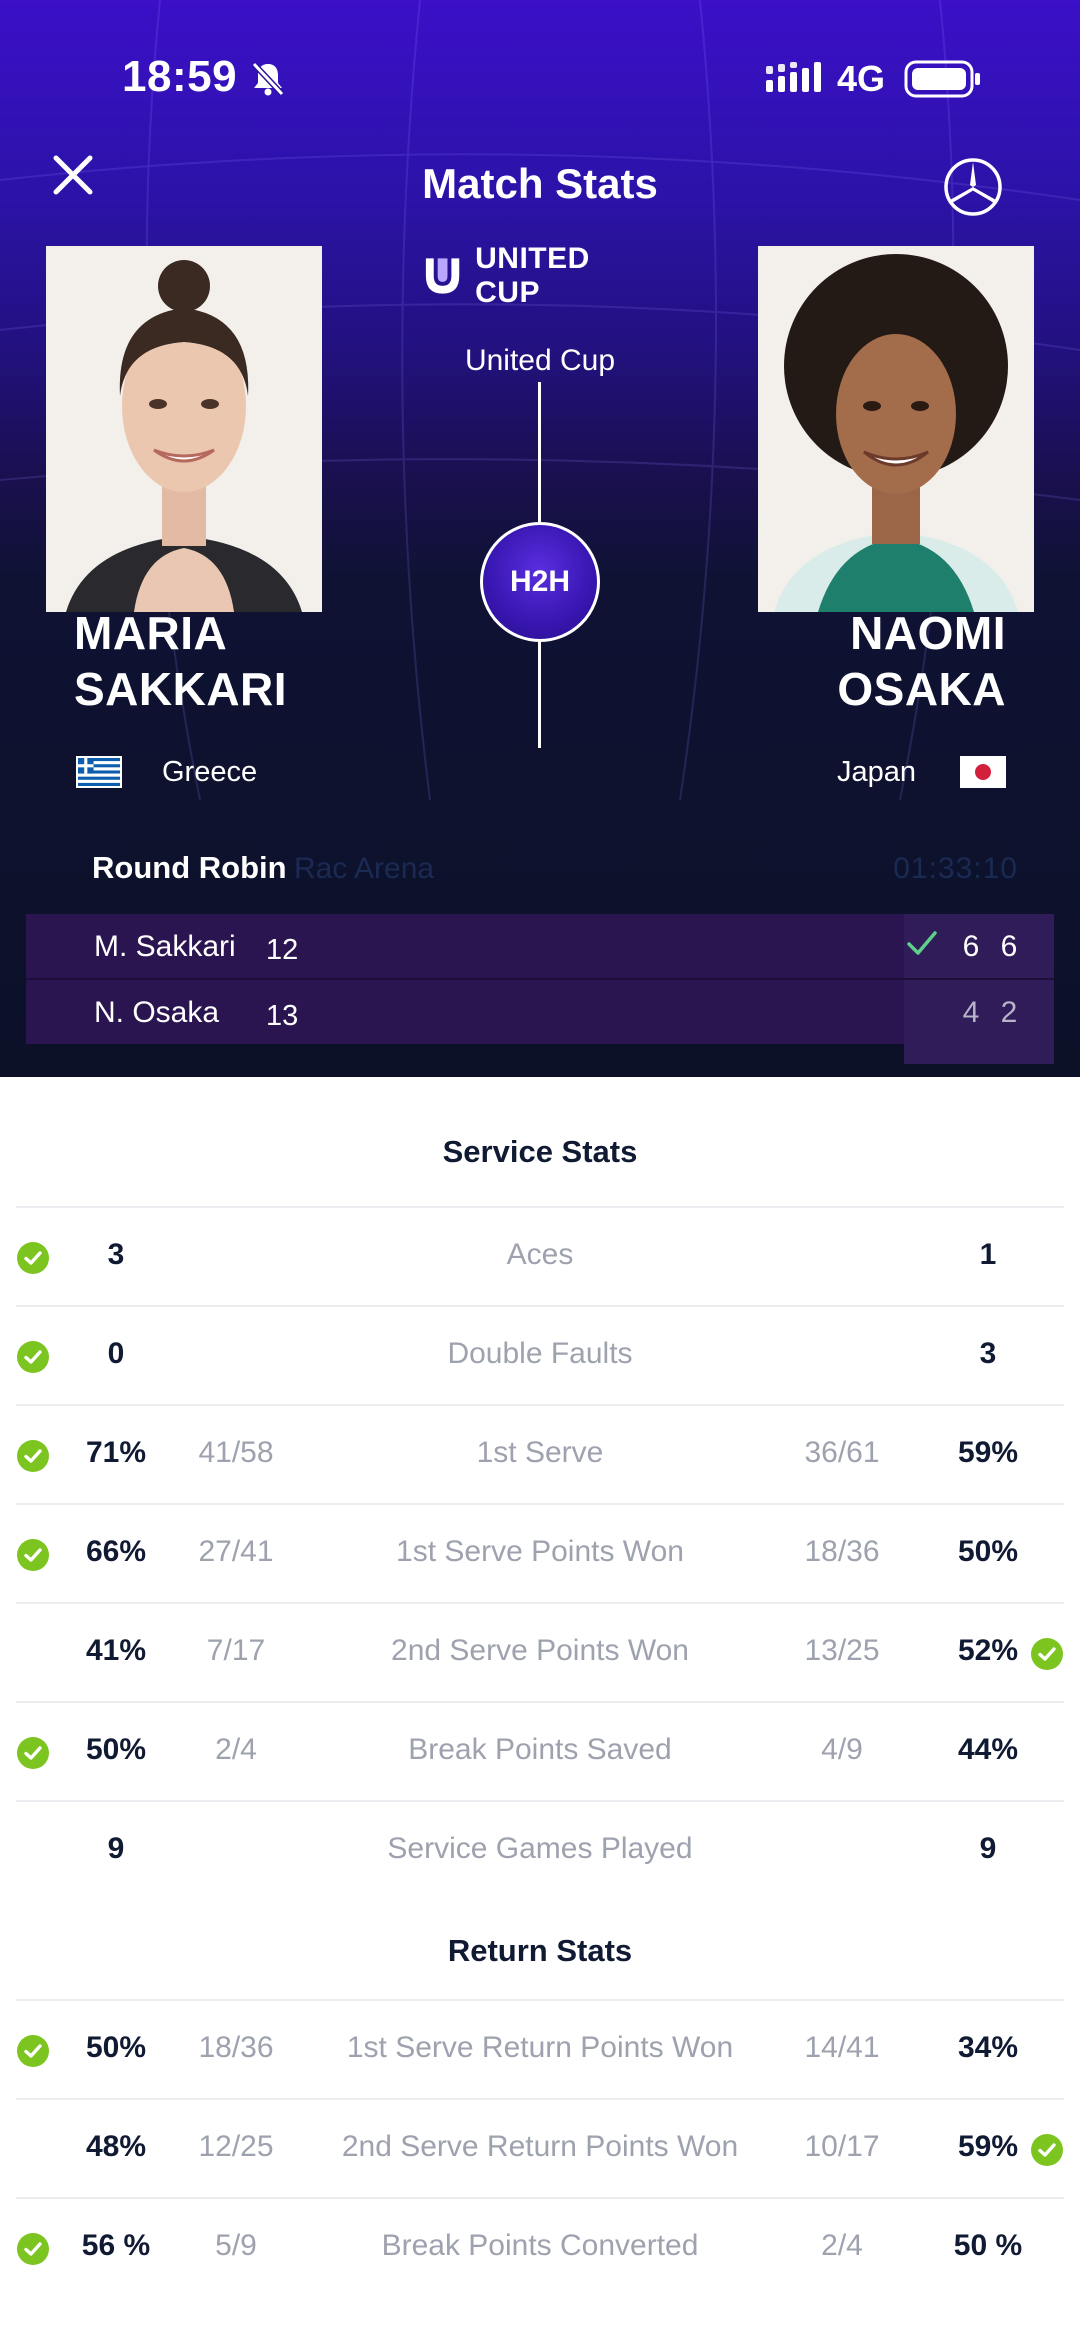  Describe the element at coordinates (540, 1254) in the screenshot. I see `stat-label: Aces` at that location.